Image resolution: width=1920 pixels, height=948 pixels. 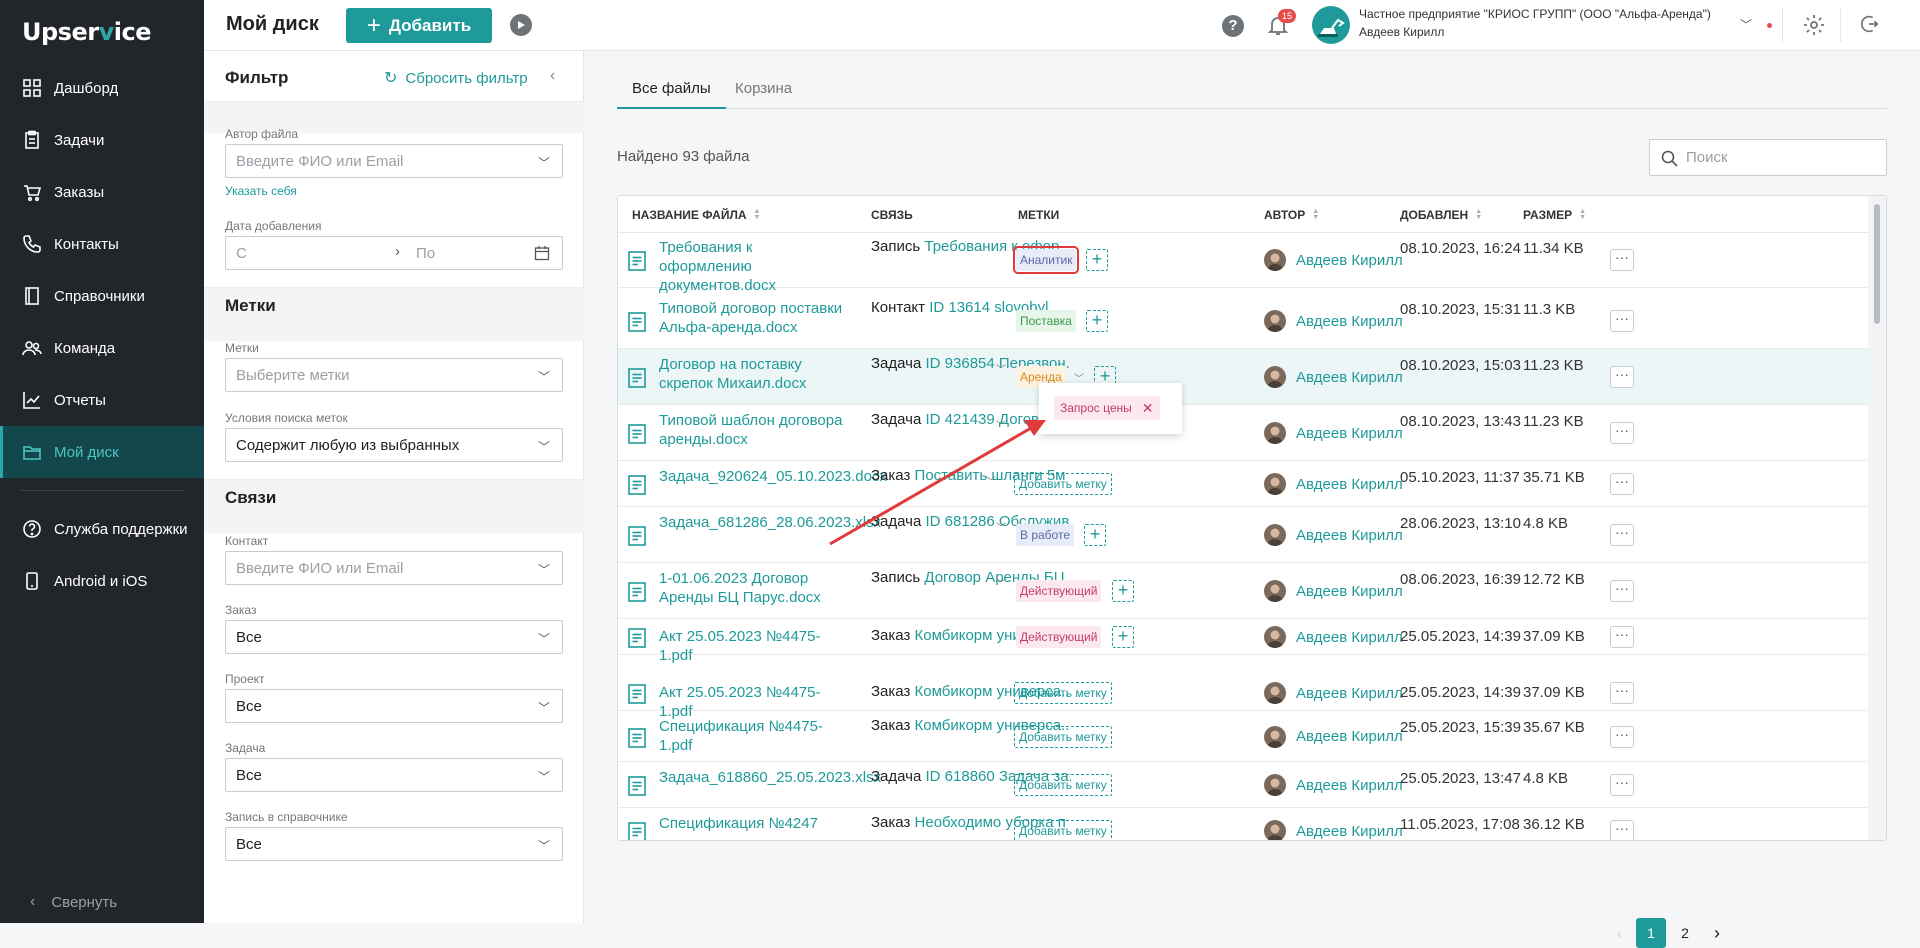 What do you see at coordinates (521, 25) in the screenshot?
I see `play-video-button` at bounding box center [521, 25].